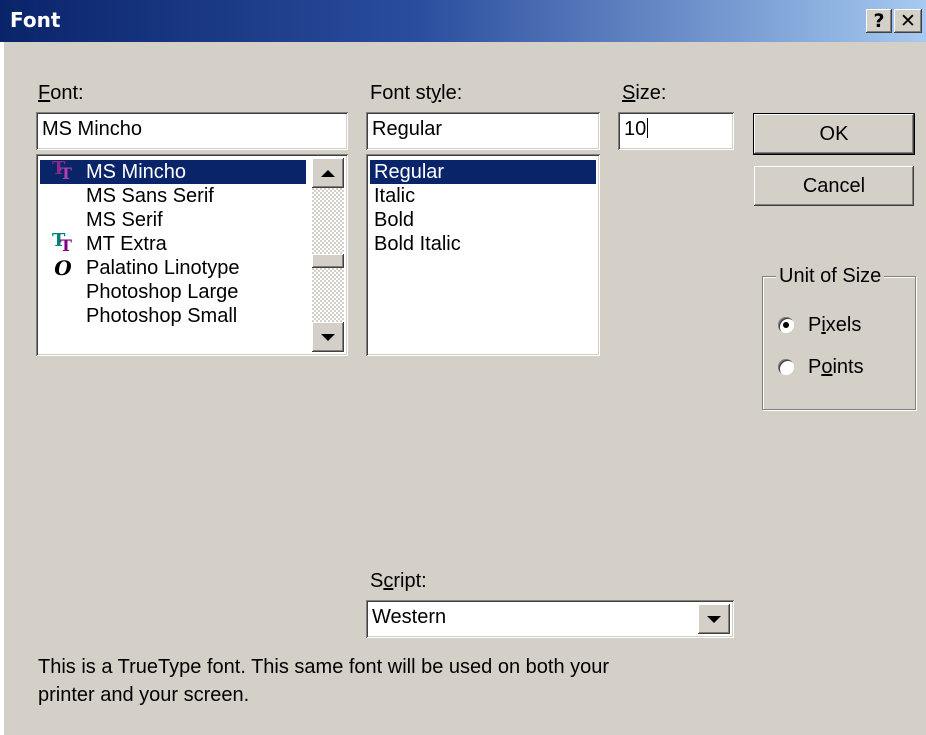 Image resolution: width=926 pixels, height=735 pixels. I want to click on scroll-down-button, so click(328, 337).